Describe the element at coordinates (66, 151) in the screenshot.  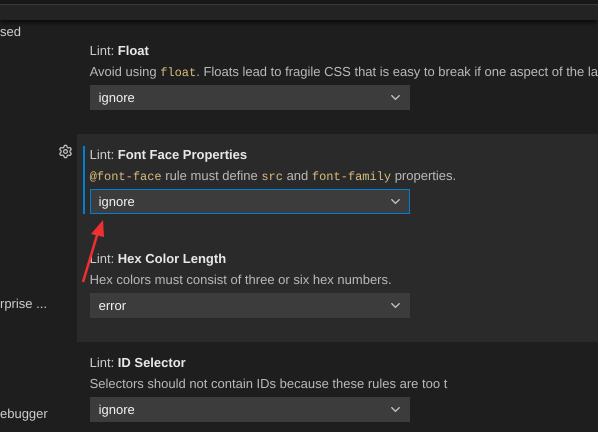
I see `settings-icon` at that location.